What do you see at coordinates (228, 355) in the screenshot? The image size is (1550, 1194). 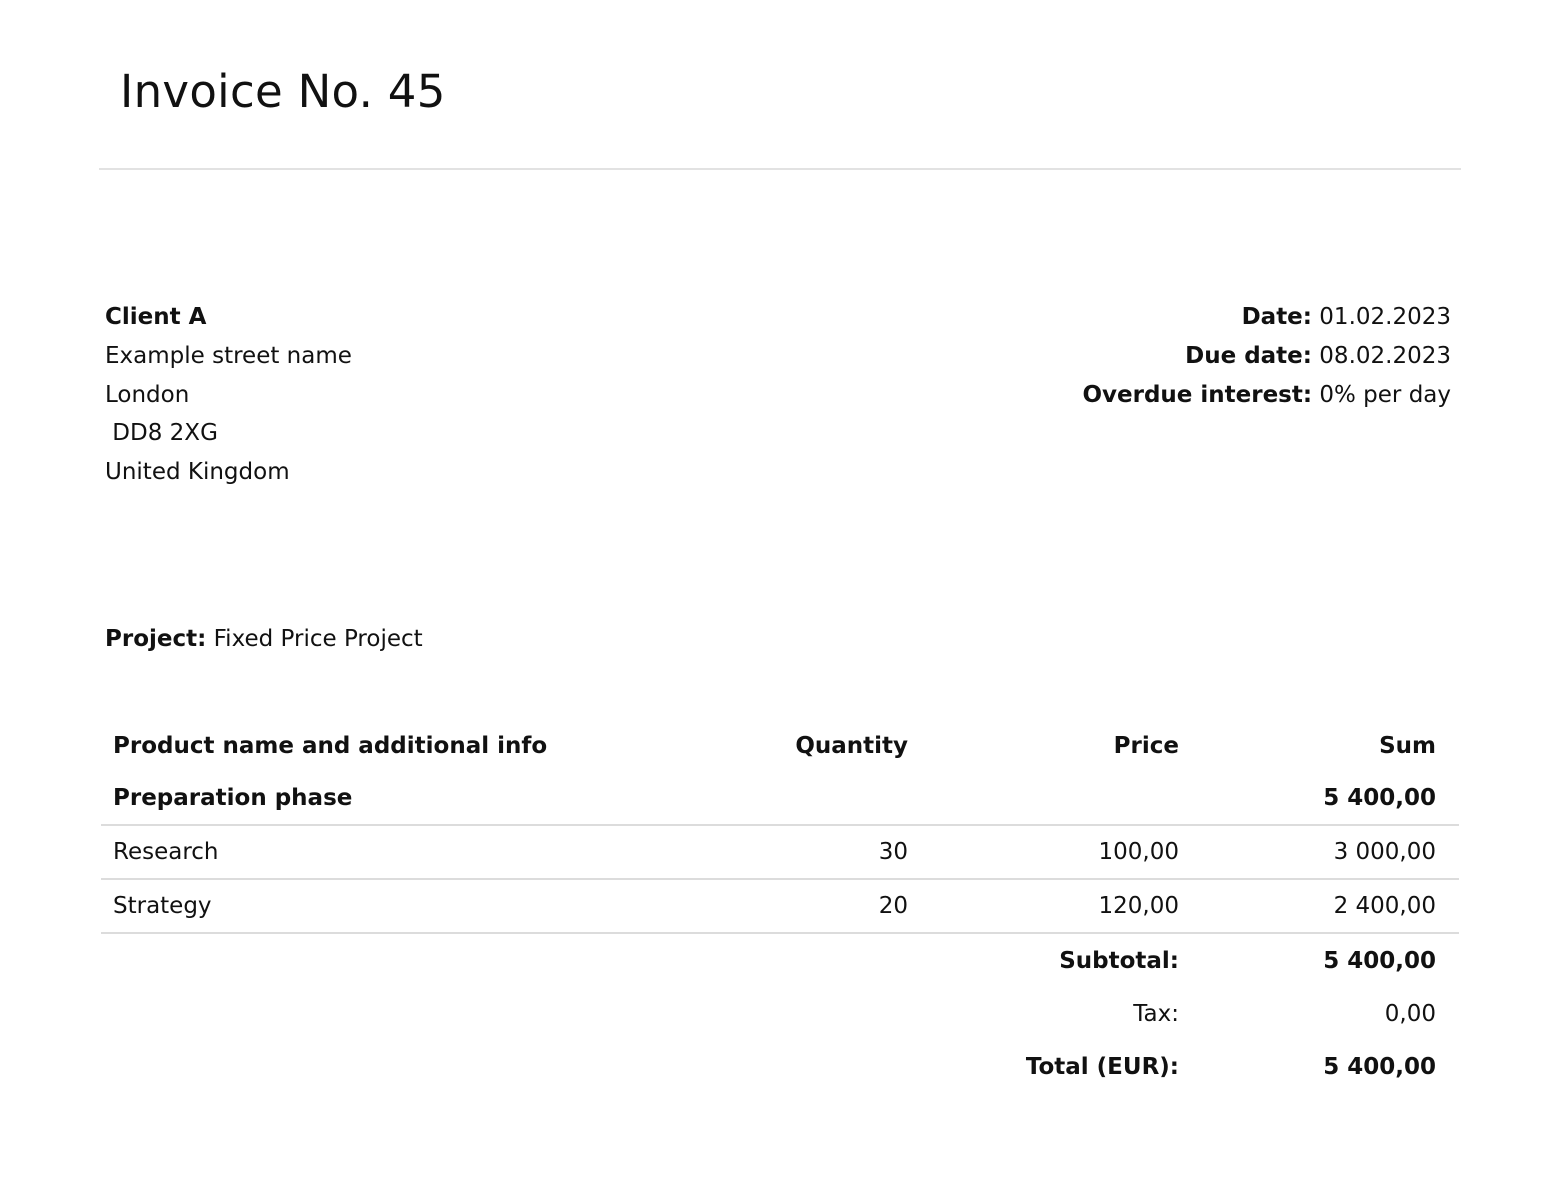 I see `client-street: Example street name` at bounding box center [228, 355].